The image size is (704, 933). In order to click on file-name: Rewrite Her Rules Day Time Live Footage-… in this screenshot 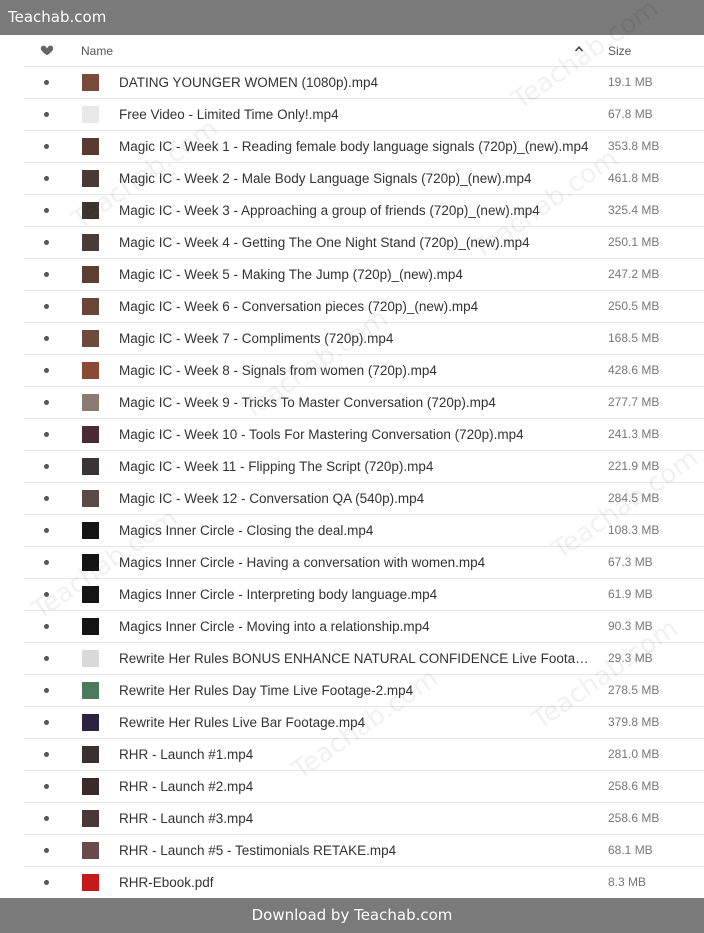, I will do `click(356, 690)`.